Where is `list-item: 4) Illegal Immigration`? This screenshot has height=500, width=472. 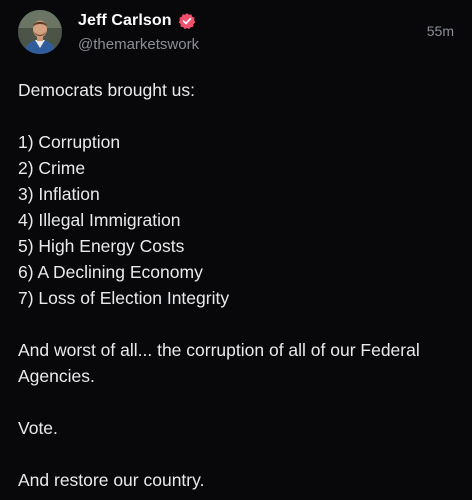 list-item: 4) Illegal Immigration is located at coordinates (99, 220).